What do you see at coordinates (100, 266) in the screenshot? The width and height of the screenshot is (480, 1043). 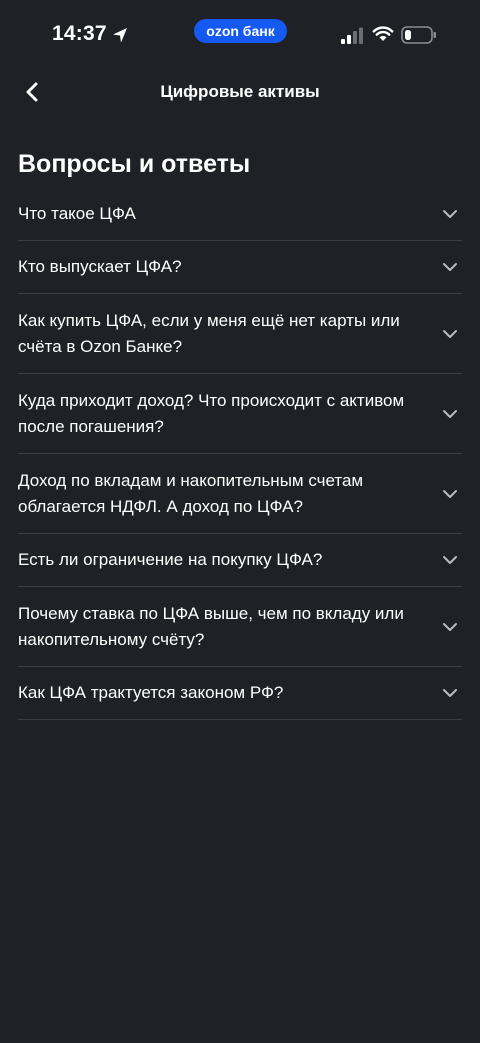 I see `faq-question: Кто выпускает ЦФА?` at bounding box center [100, 266].